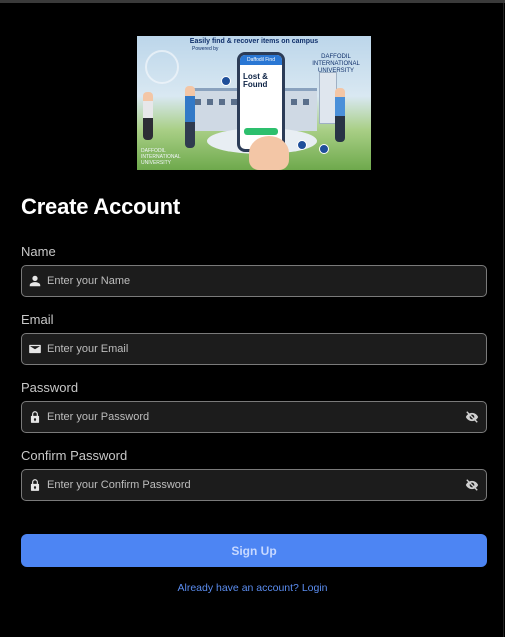 Image resolution: width=505 pixels, height=637 pixels. What do you see at coordinates (74, 455) in the screenshot?
I see `confirm-password-label: Confirm Password` at bounding box center [74, 455].